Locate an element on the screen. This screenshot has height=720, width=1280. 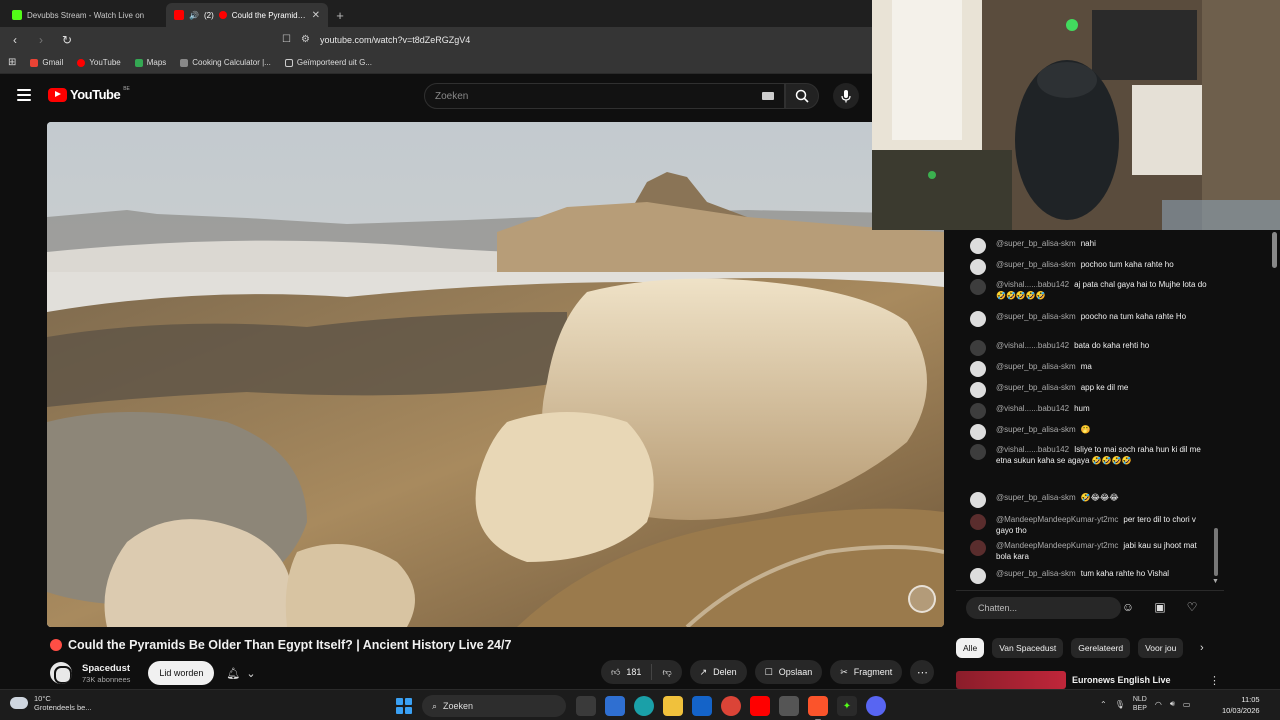
page-scrollbar is located at coordinates (1274, 250).